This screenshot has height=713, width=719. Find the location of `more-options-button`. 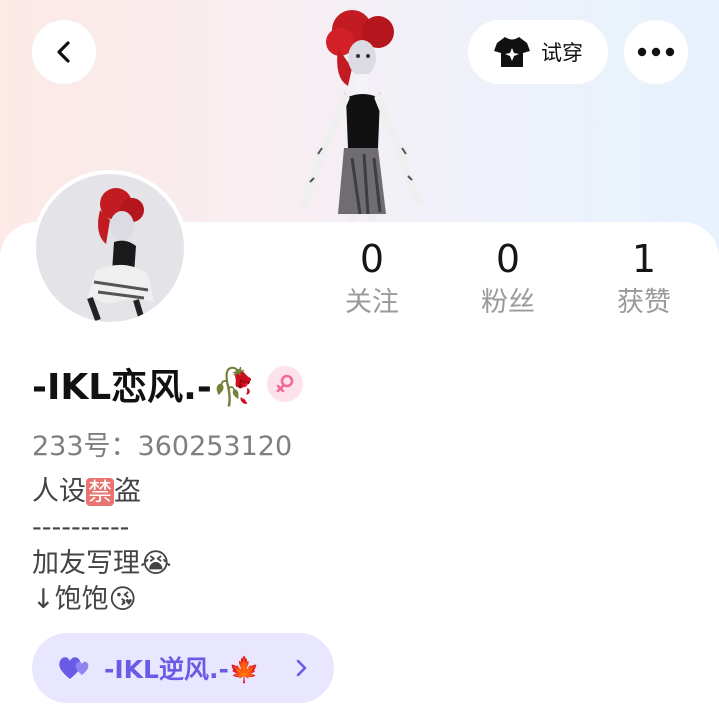

more-options-button is located at coordinates (656, 52).